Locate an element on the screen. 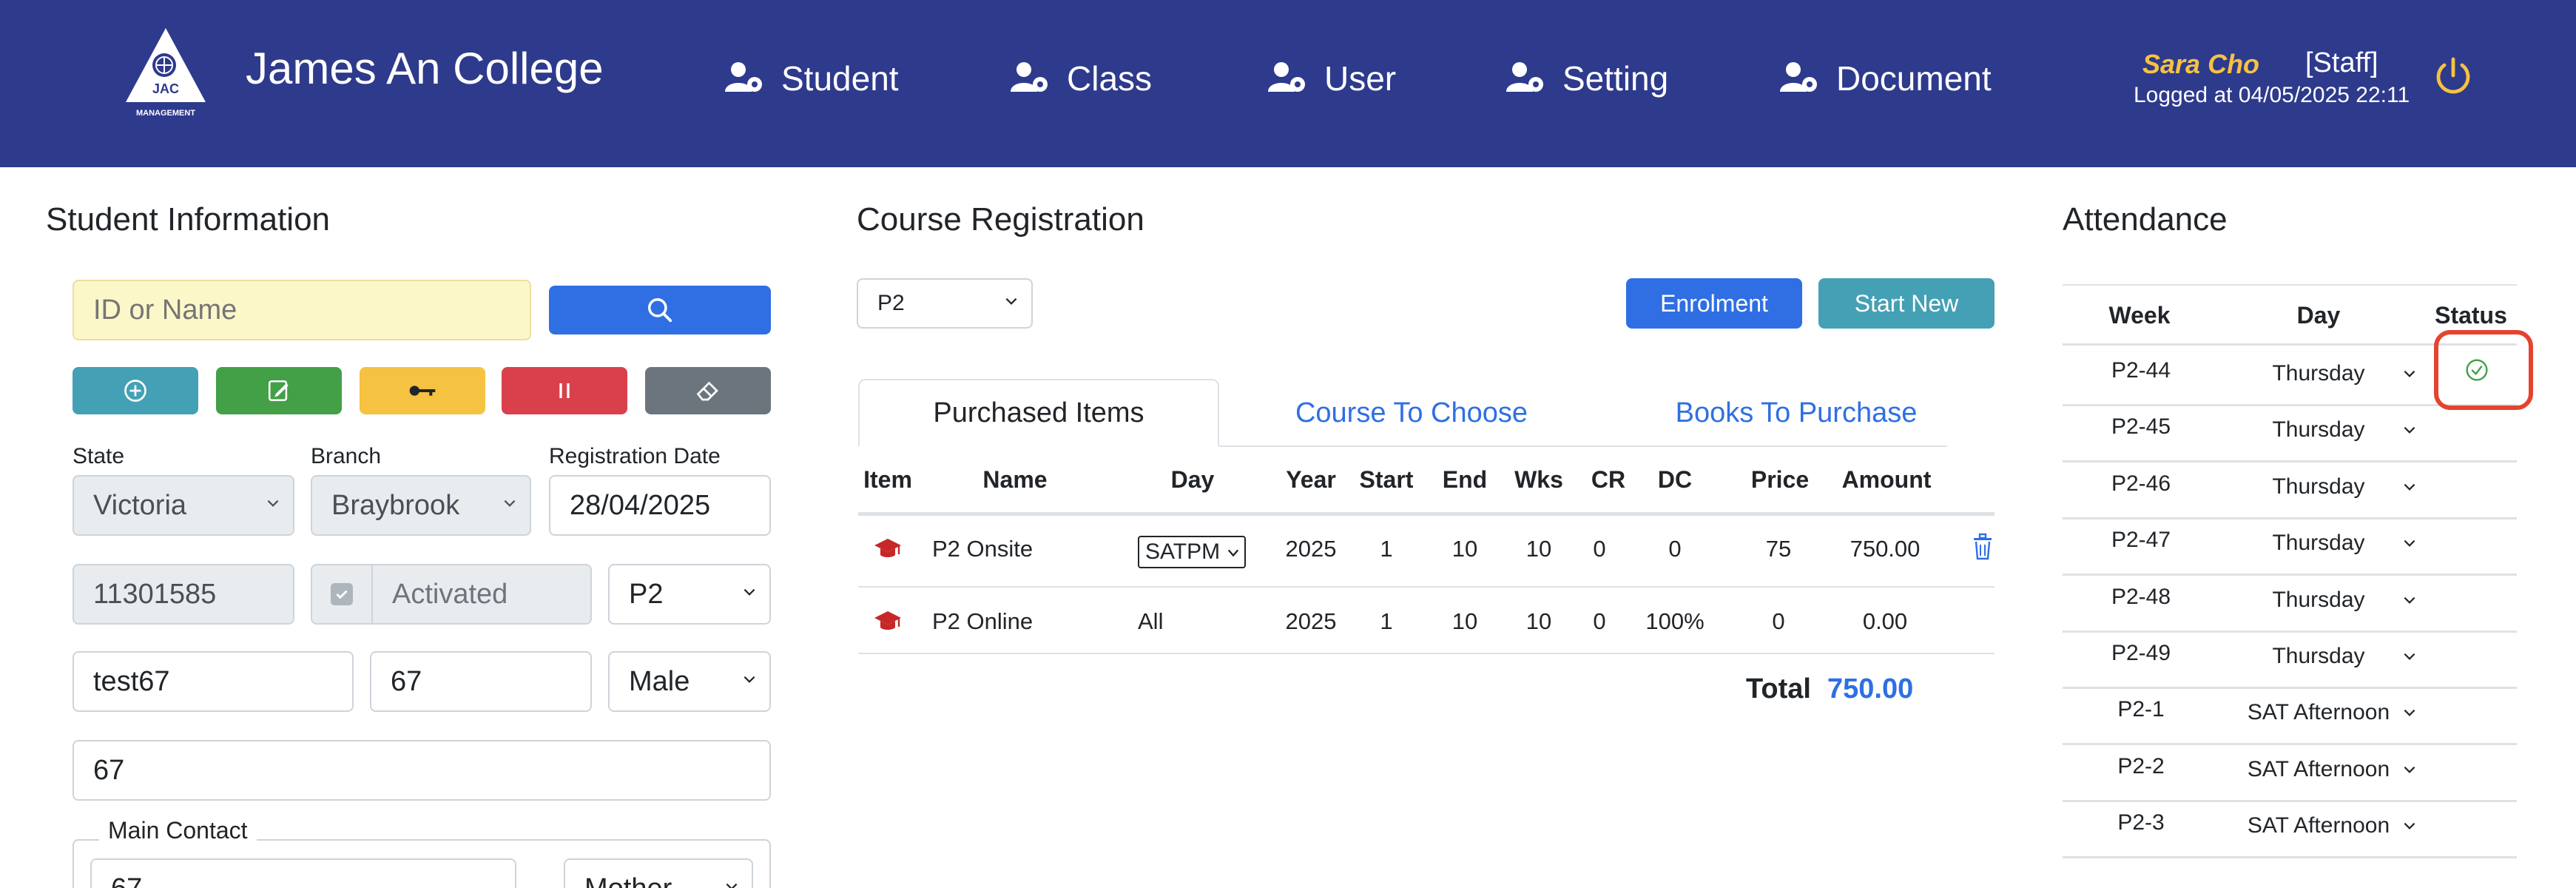  activated-field: Activated is located at coordinates (451, 594).